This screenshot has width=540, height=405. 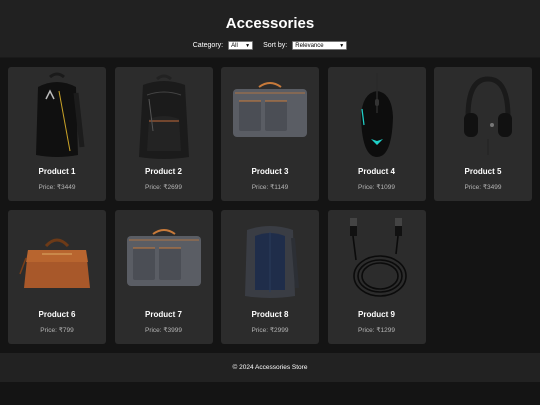 I want to click on product-card: Product 7 Price: ₹3999, so click(x=163, y=277).